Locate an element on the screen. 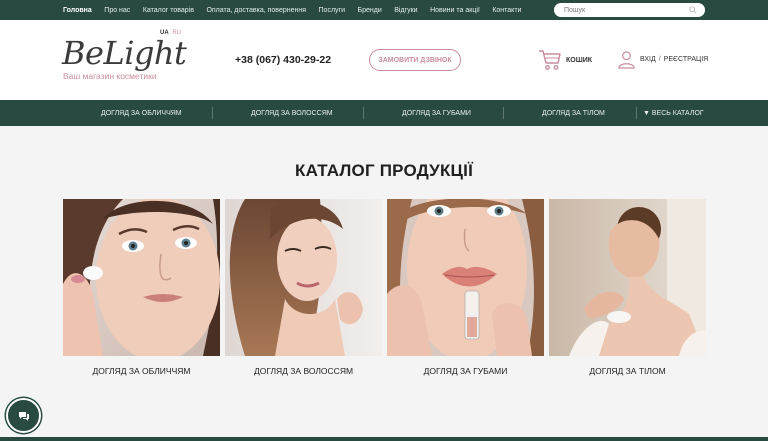 This screenshot has width=768, height=441. search-box is located at coordinates (629, 10).